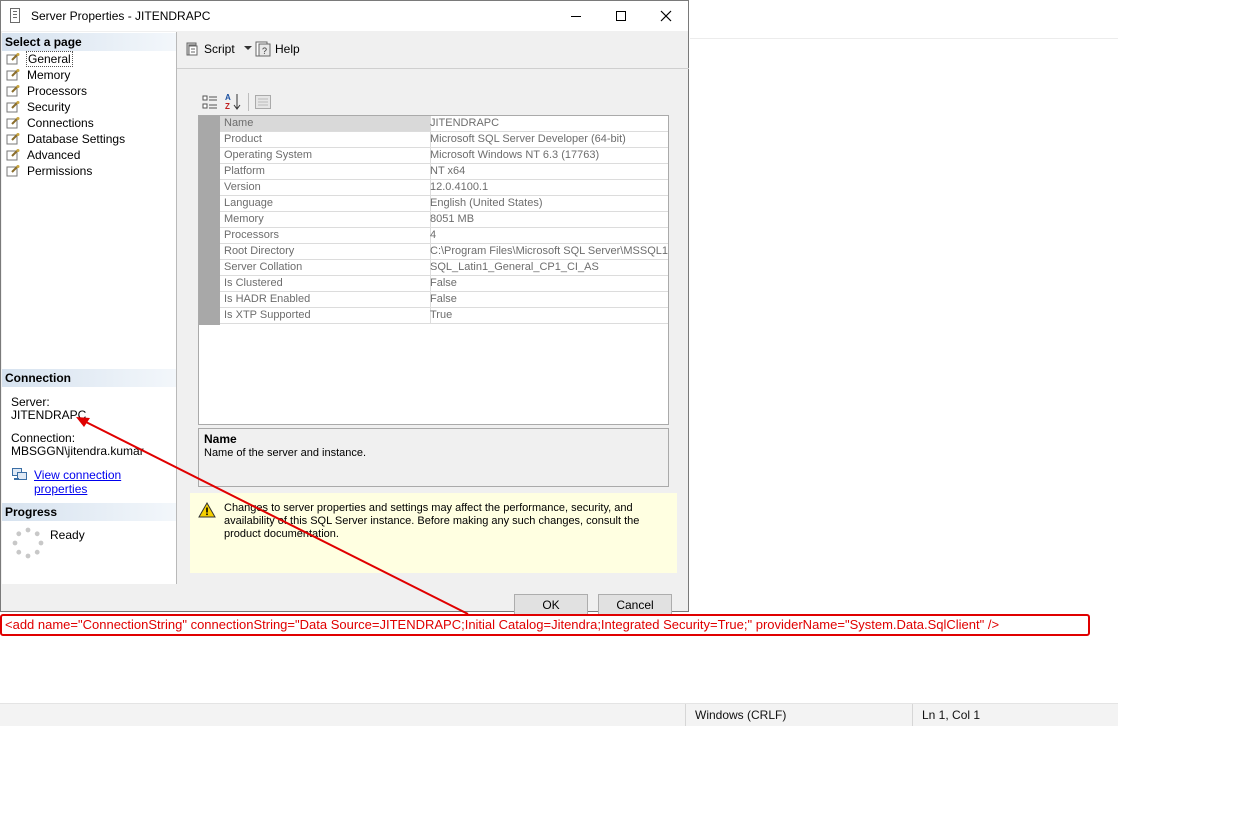 The width and height of the screenshot is (1246, 838). I want to click on cursor-position-status: Ln 1, Col 1, so click(1017, 715).